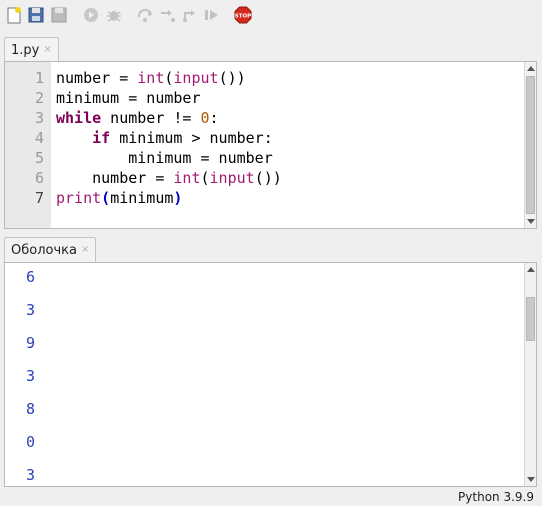  I want to click on code-line: print(minimum), so click(119, 198).